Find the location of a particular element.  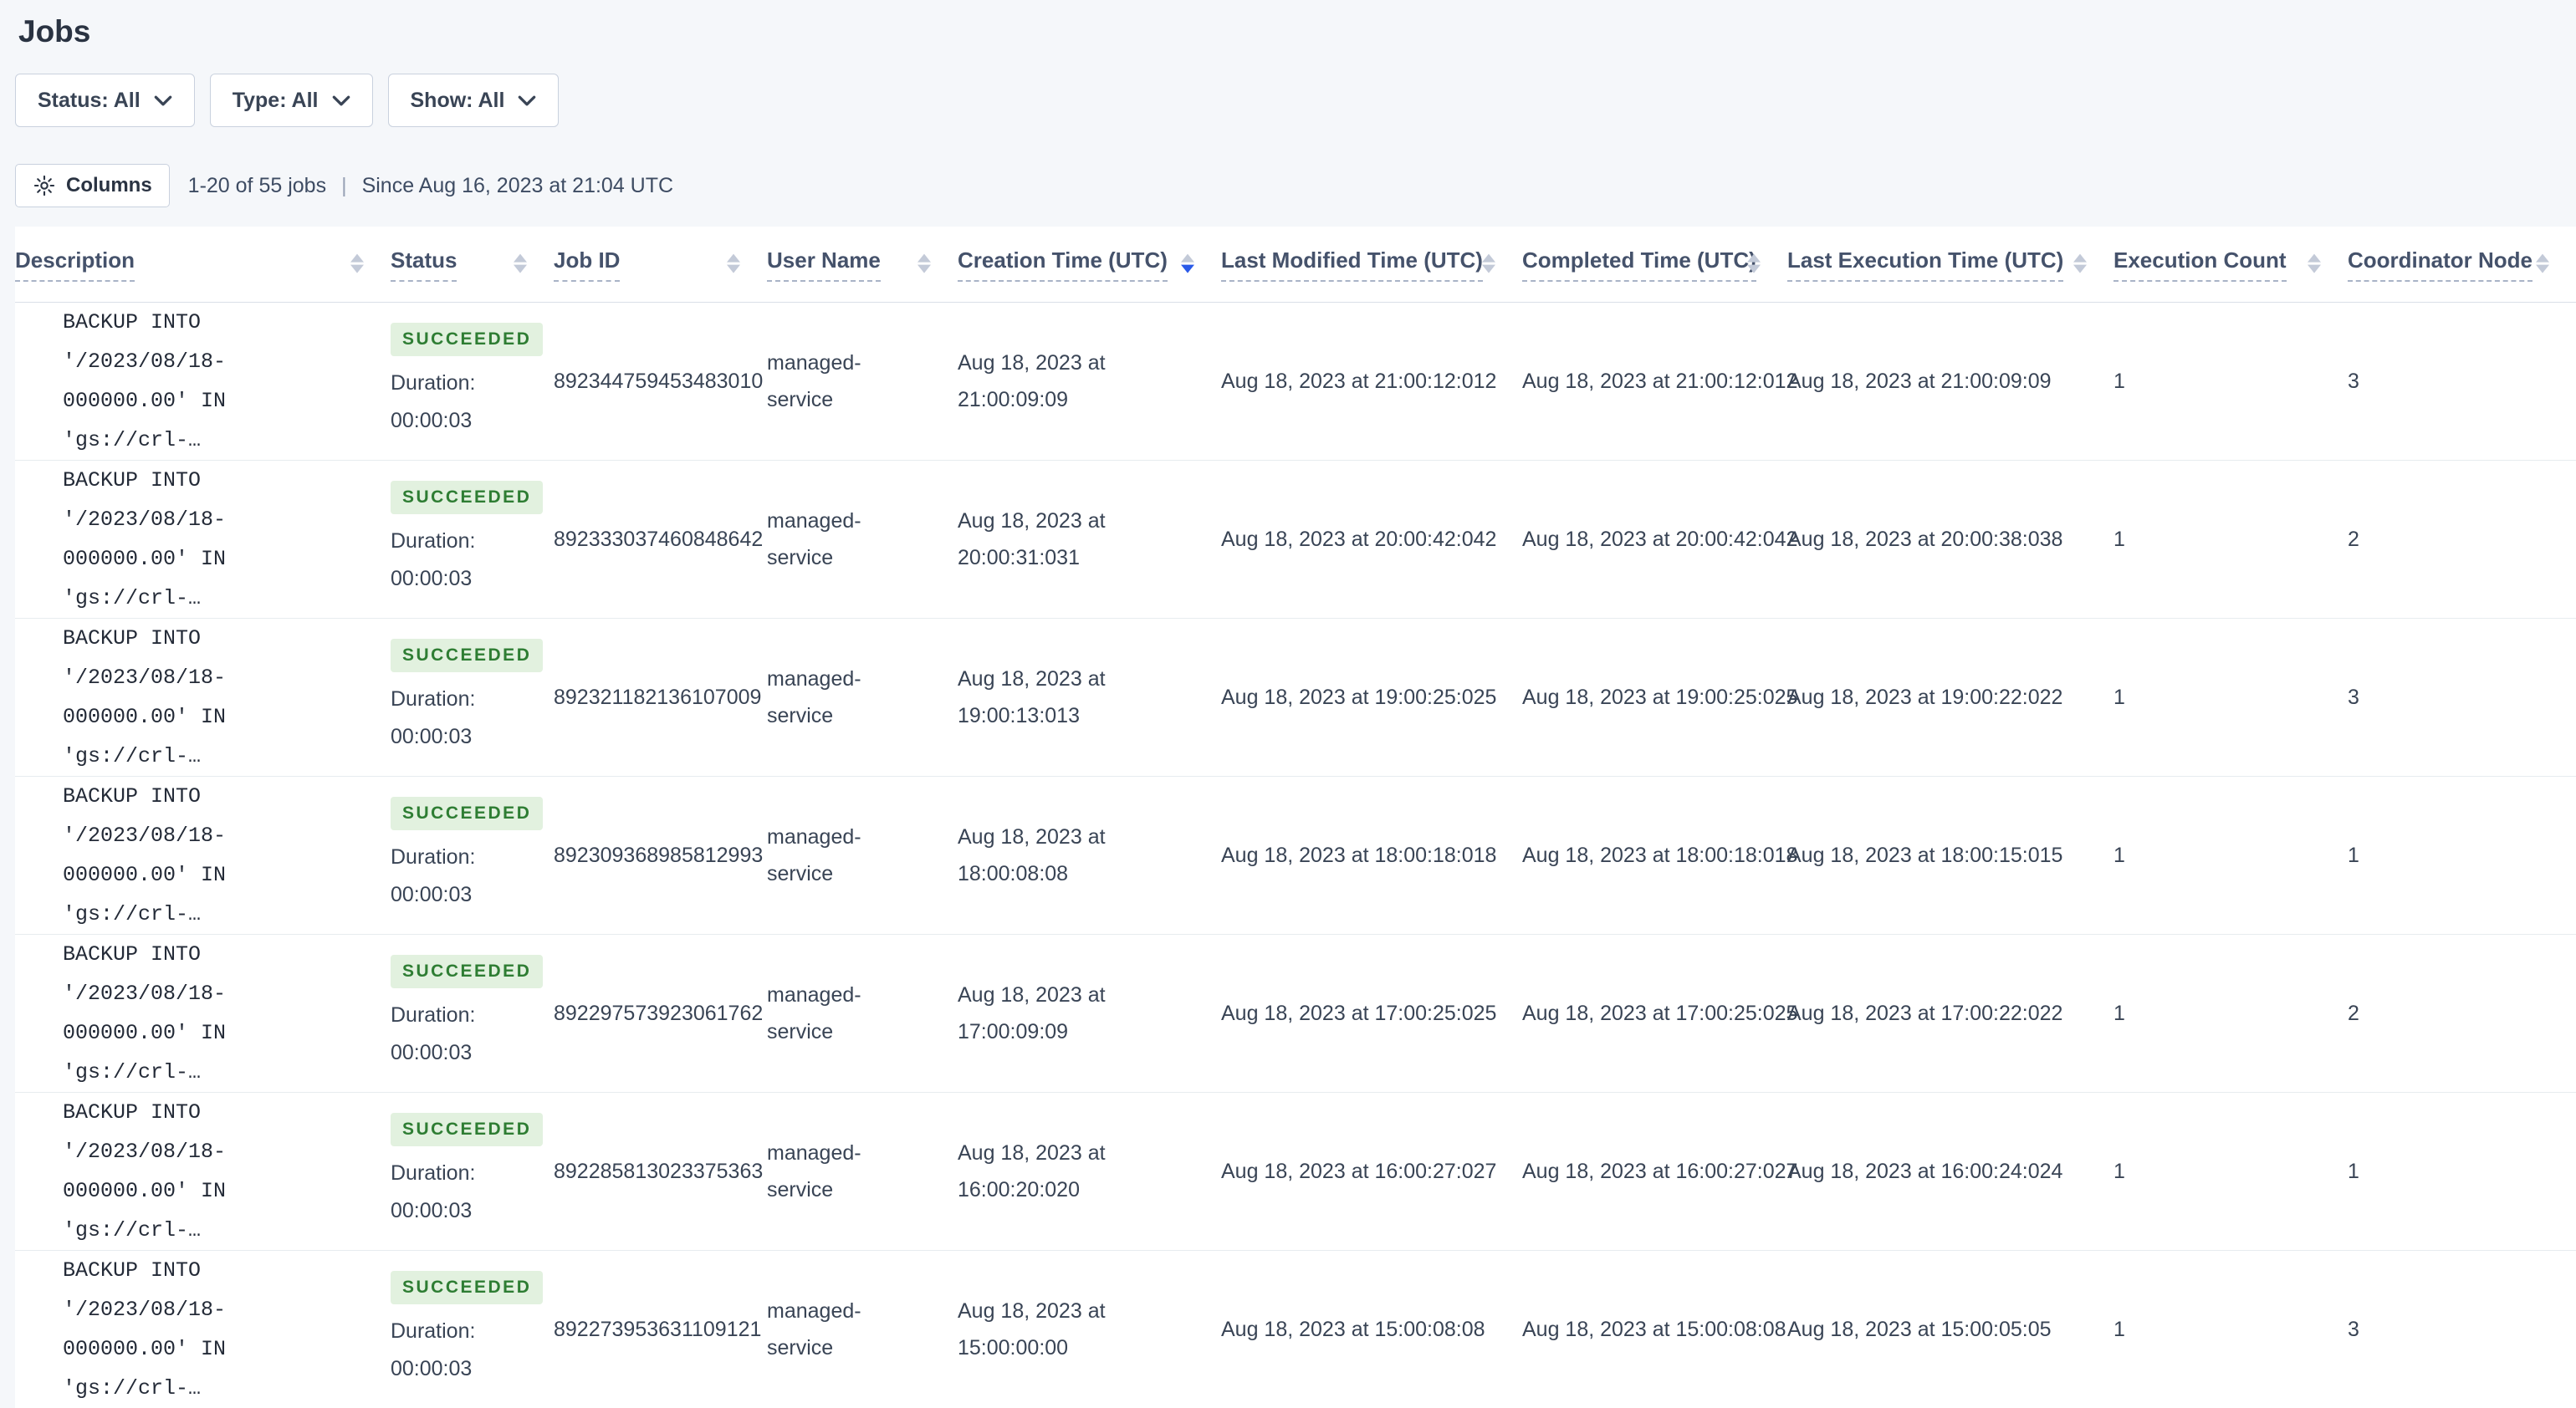

cell-coordinator-node: 1 is located at coordinates (2462, 1172).